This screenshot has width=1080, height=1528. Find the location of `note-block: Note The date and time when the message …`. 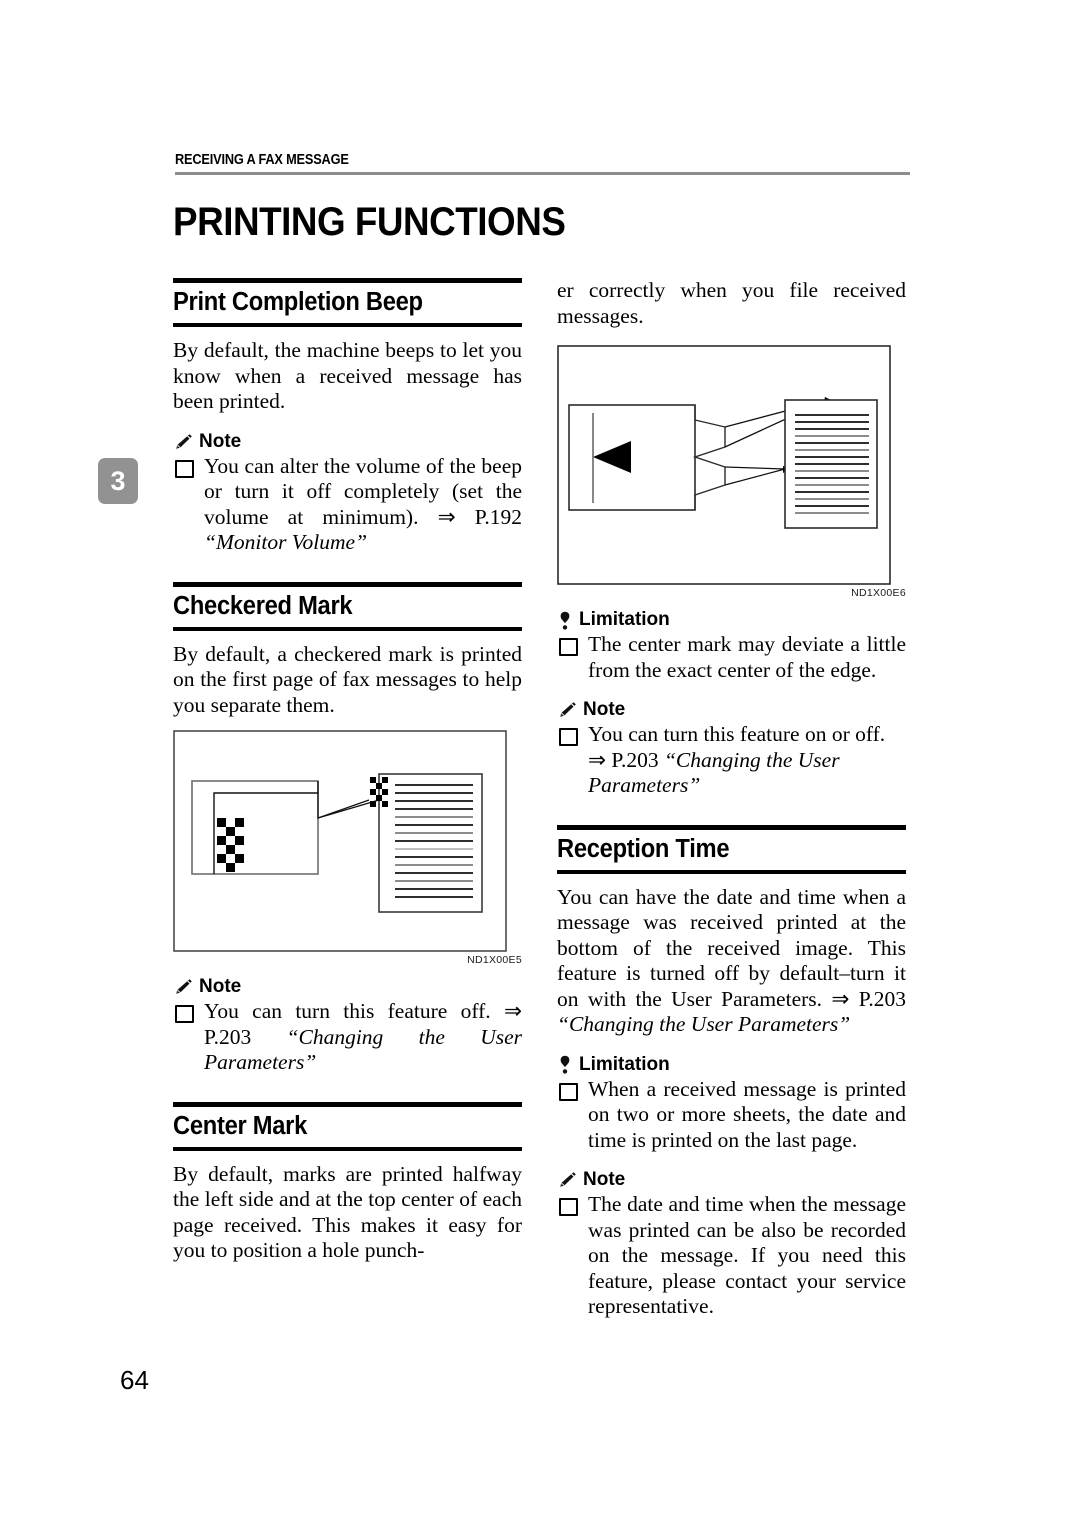

note-block: Note The date and time when the message … is located at coordinates (731, 1244).